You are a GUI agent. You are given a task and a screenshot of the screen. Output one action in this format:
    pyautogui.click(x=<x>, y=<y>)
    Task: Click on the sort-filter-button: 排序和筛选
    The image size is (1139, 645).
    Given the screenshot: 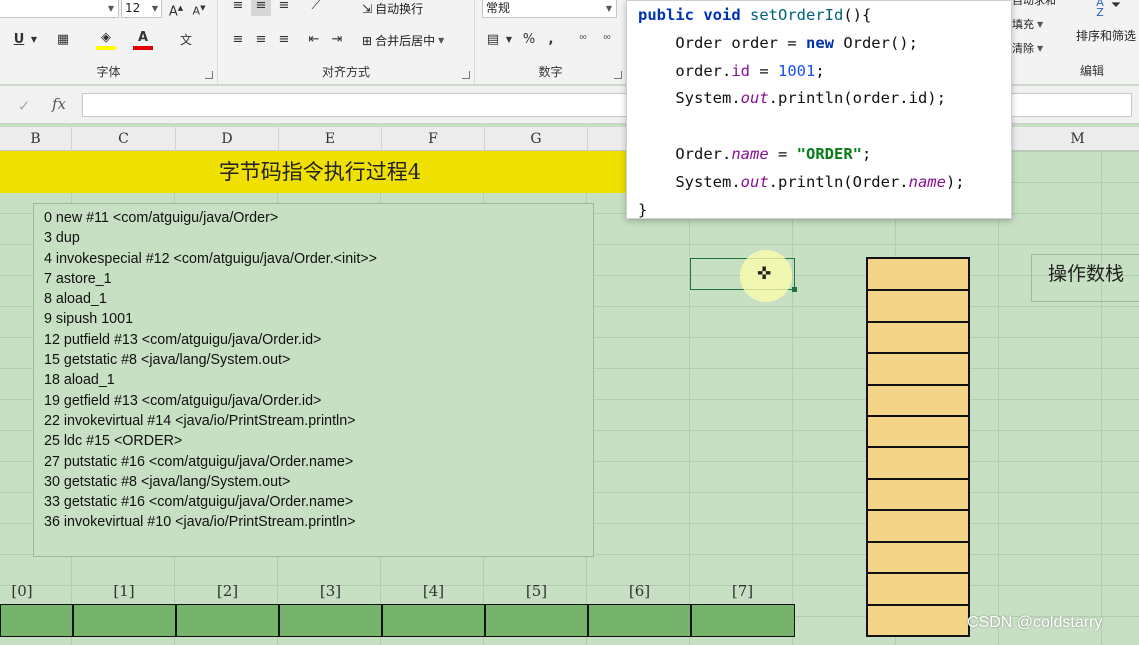 What is the action you would take?
    pyautogui.click(x=1106, y=35)
    